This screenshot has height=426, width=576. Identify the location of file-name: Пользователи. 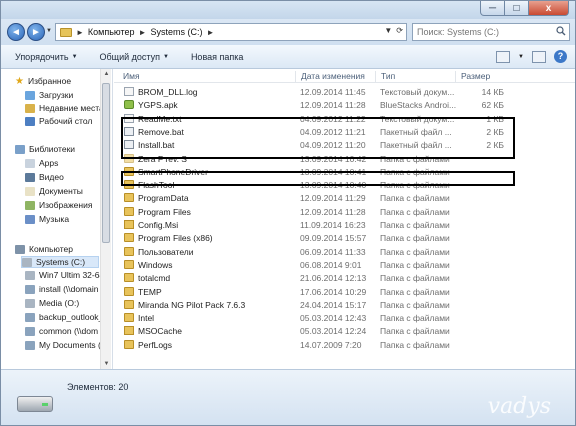
(166, 251).